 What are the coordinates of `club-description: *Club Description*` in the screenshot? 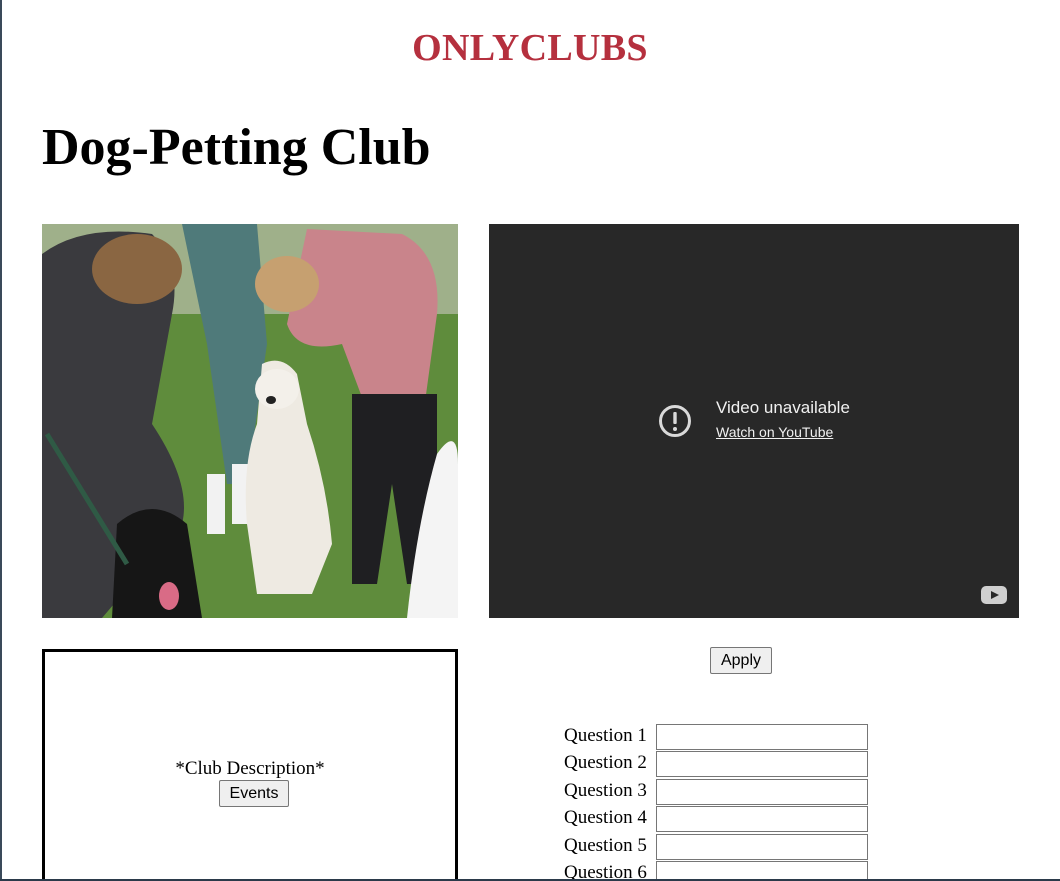 It's located at (250, 768).